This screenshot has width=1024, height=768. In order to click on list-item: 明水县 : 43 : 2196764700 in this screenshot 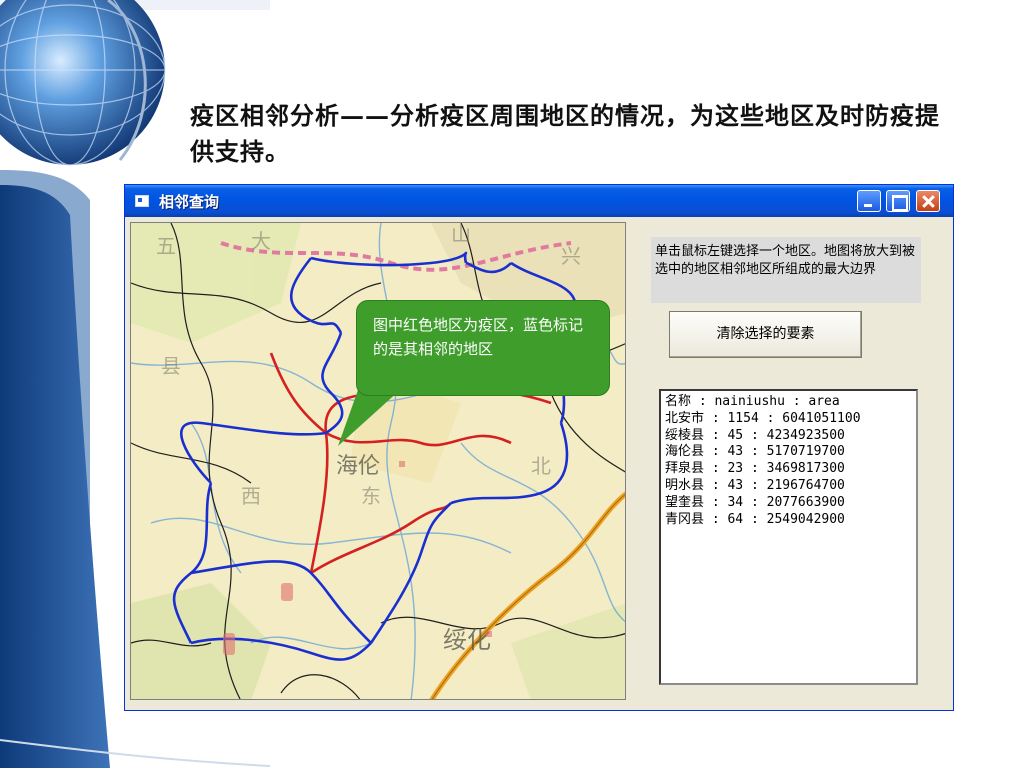, I will do `click(788, 486)`.